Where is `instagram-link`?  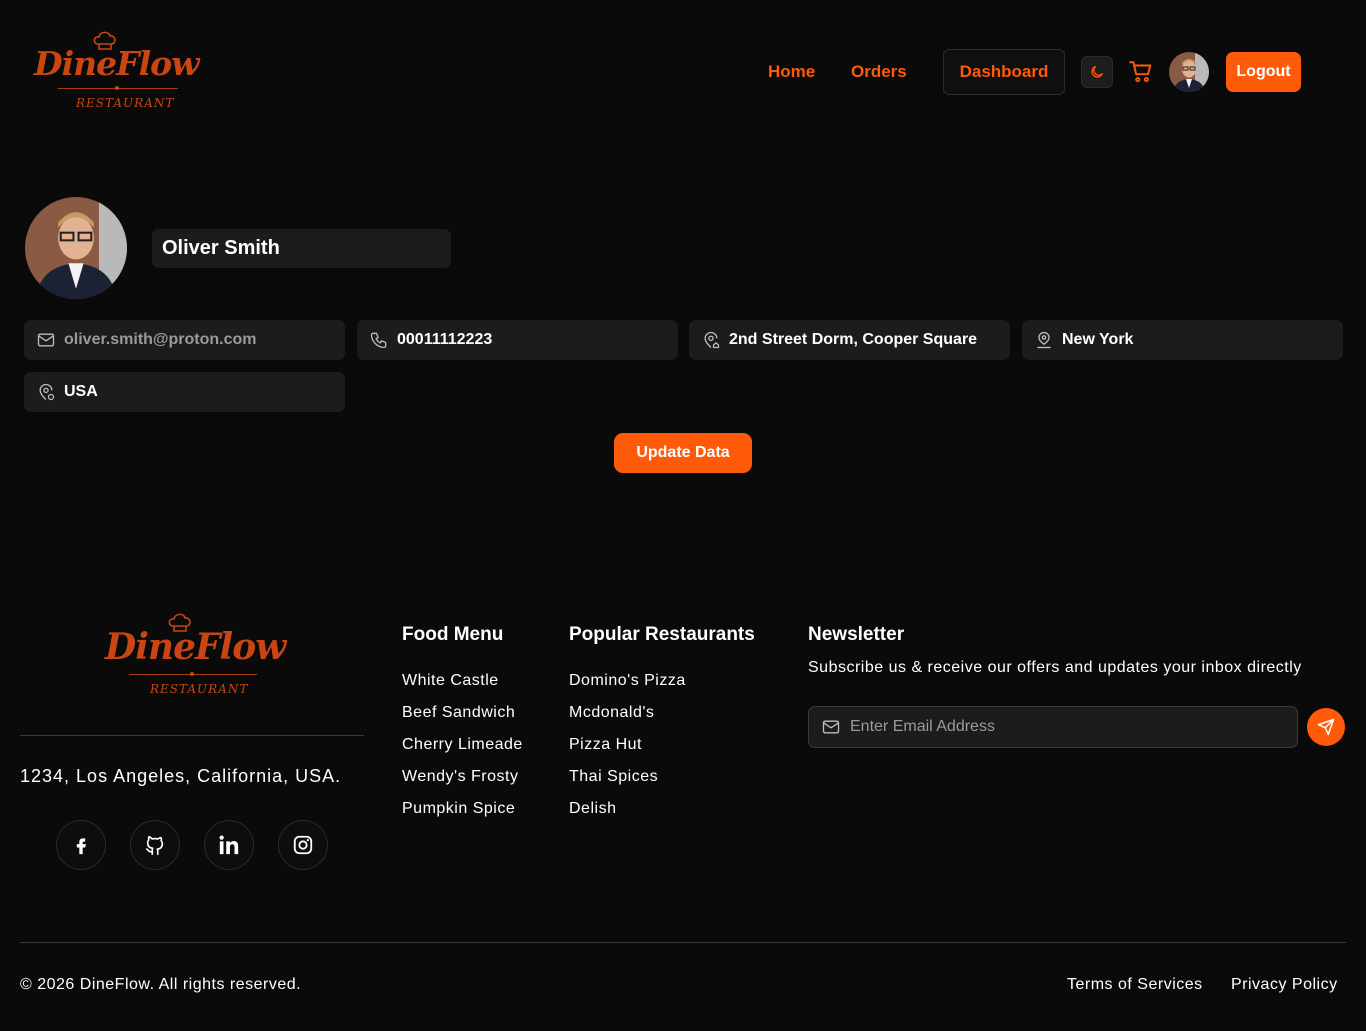 instagram-link is located at coordinates (303, 845).